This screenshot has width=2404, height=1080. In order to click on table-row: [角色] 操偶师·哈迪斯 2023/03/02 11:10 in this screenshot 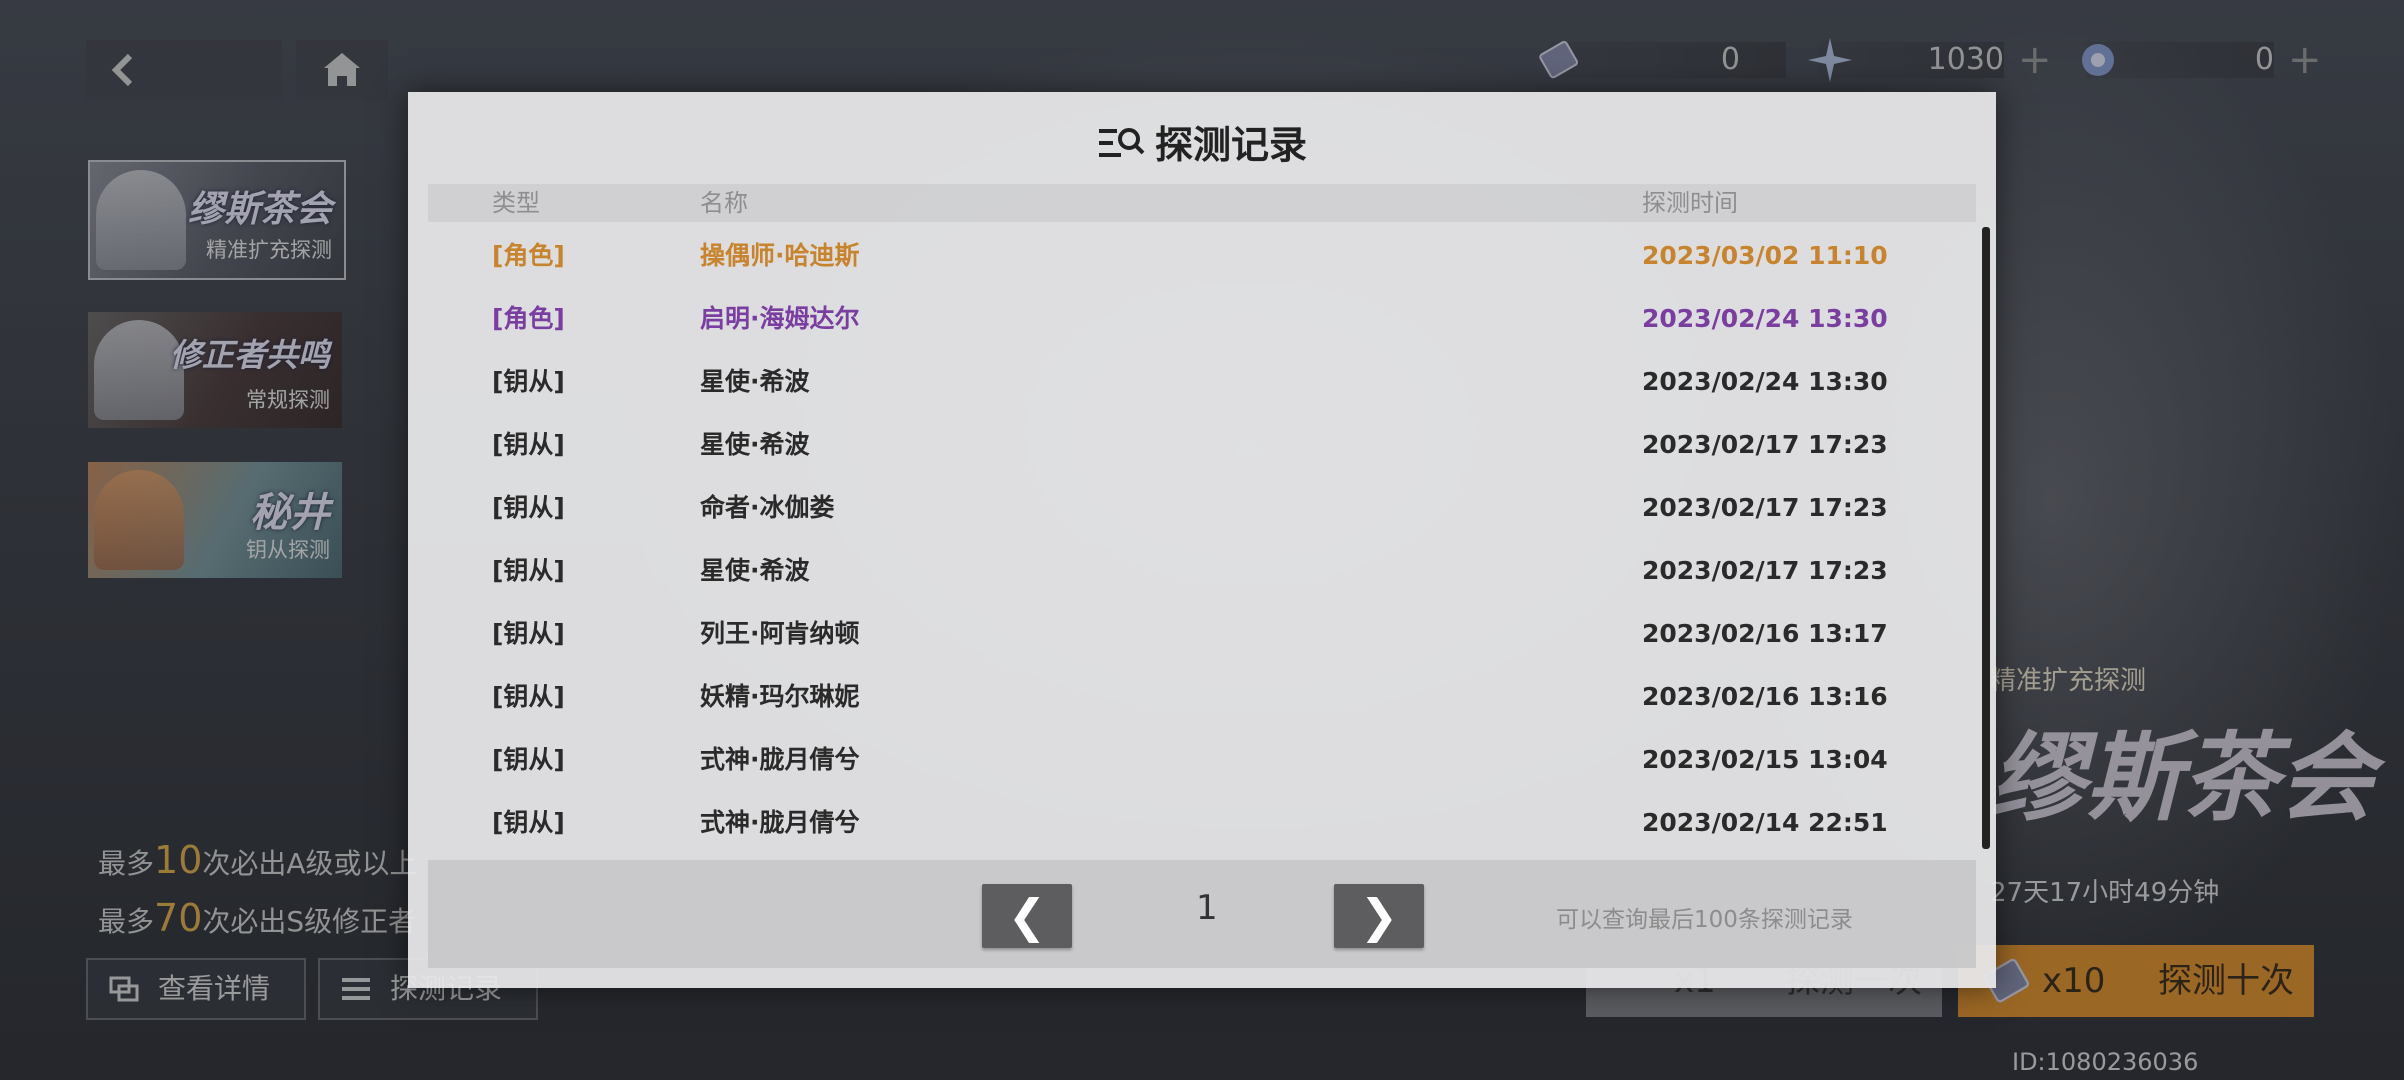, I will do `click(1202, 255)`.